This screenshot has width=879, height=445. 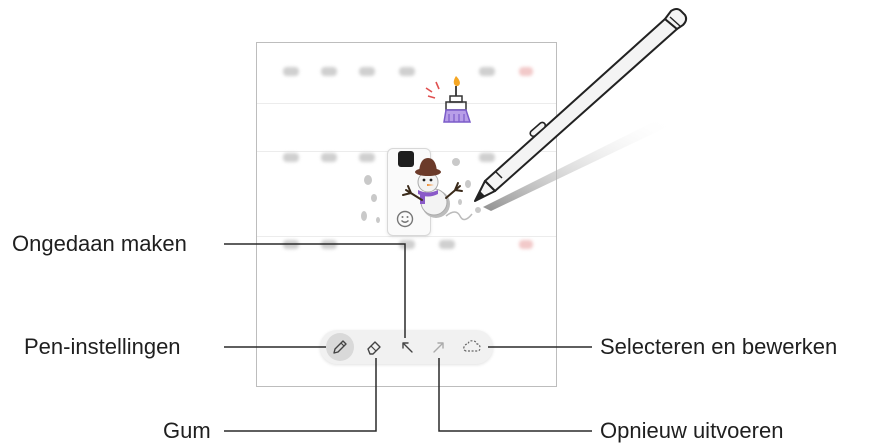 I want to click on callout-select-edit-label: Selecteren en bewerken, so click(x=719, y=346).